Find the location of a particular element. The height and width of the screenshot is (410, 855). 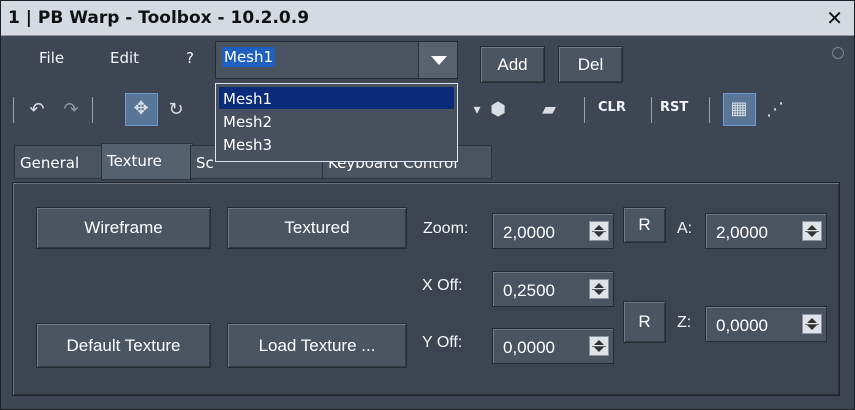

r-top-label: R is located at coordinates (644, 224).